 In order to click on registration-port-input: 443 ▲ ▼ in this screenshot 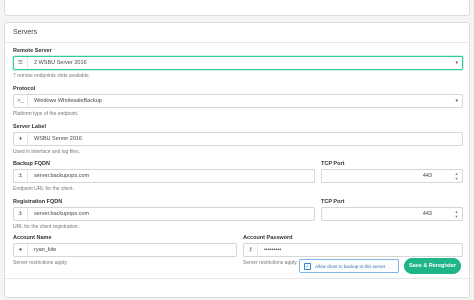, I will do `click(392, 214)`.